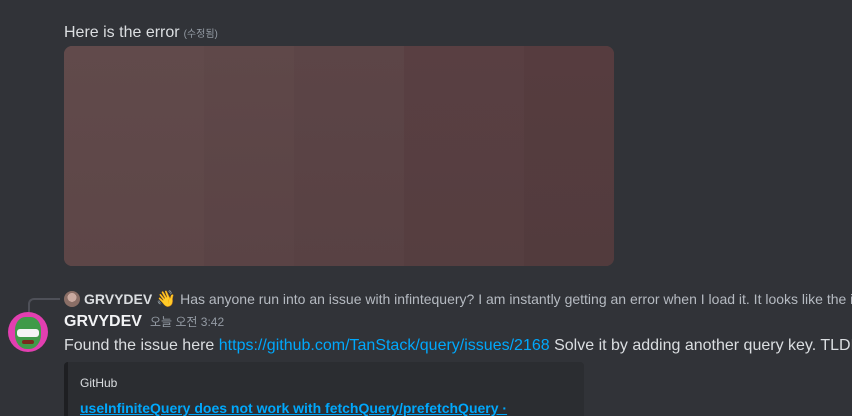 Image resolution: width=852 pixels, height=416 pixels. Describe the element at coordinates (122, 32) in the screenshot. I see `message-content: Here is the error` at that location.